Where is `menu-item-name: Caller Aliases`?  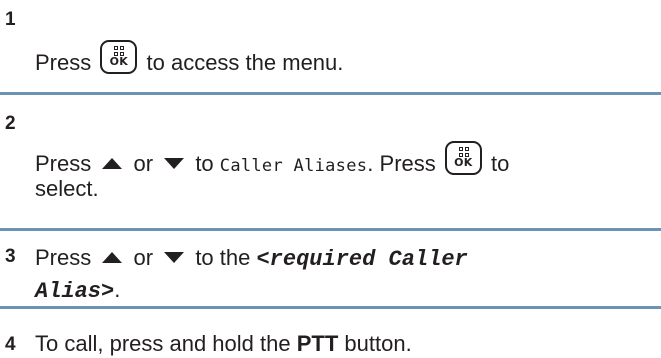
menu-item-name: Caller Aliases is located at coordinates (293, 166).